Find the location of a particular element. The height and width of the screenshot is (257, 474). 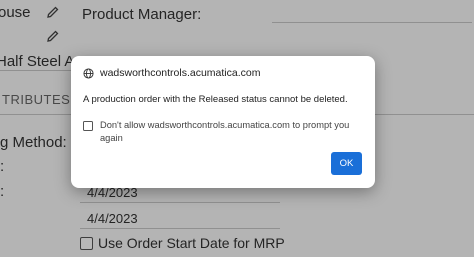

globe-icon is located at coordinates (88, 73).